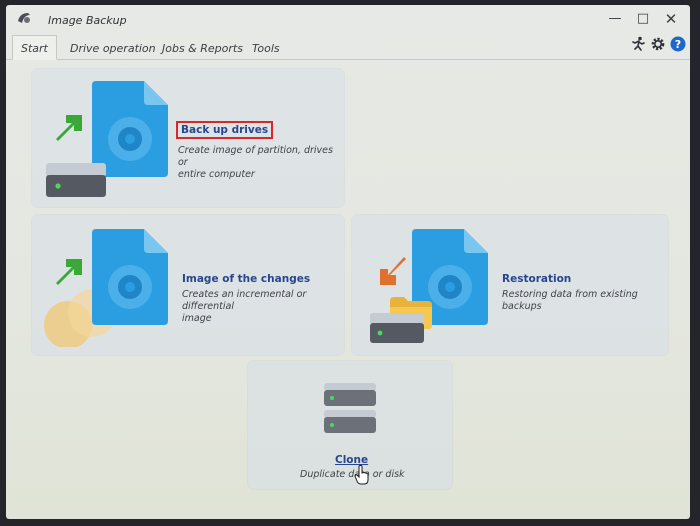 The width and height of the screenshot is (700, 526). Describe the element at coordinates (658, 44) in the screenshot. I see `settings-icon` at that location.